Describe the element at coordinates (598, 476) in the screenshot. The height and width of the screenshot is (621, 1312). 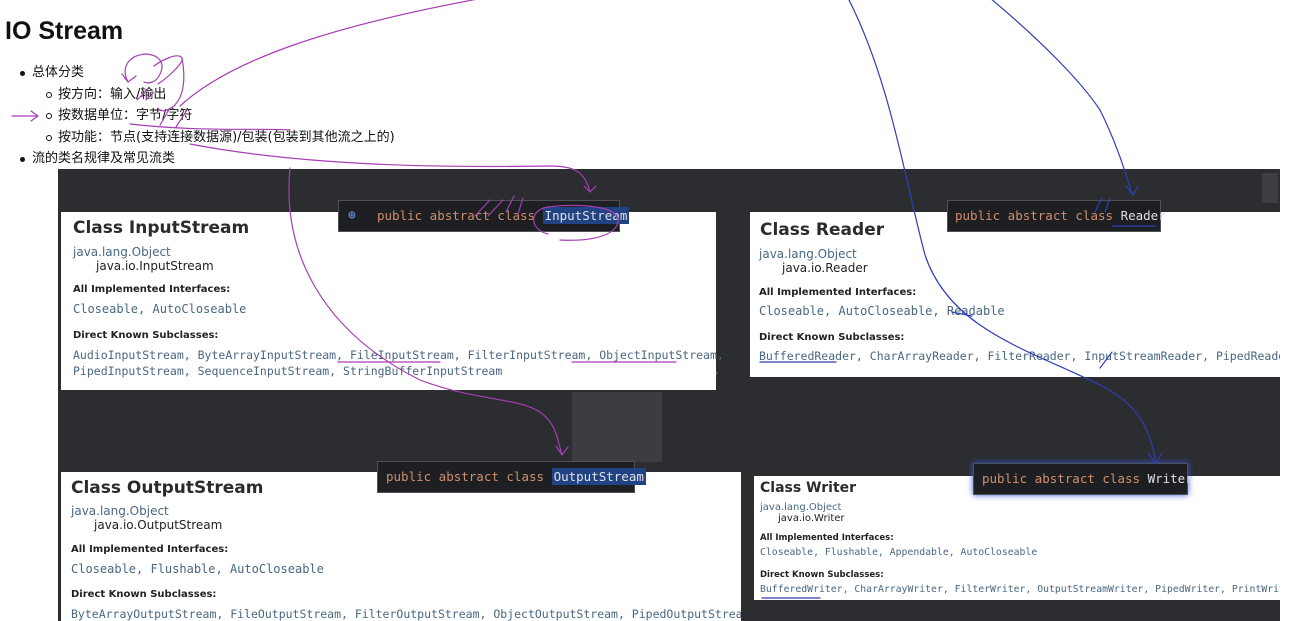
I see `declaration-classname: OutputStream` at that location.